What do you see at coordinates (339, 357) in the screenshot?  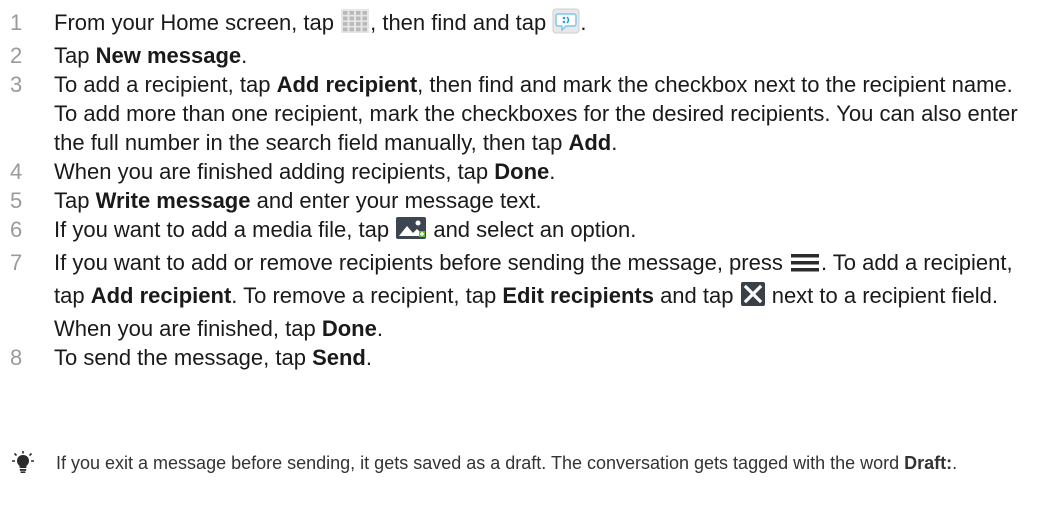 I see `ui-term: Send` at bounding box center [339, 357].